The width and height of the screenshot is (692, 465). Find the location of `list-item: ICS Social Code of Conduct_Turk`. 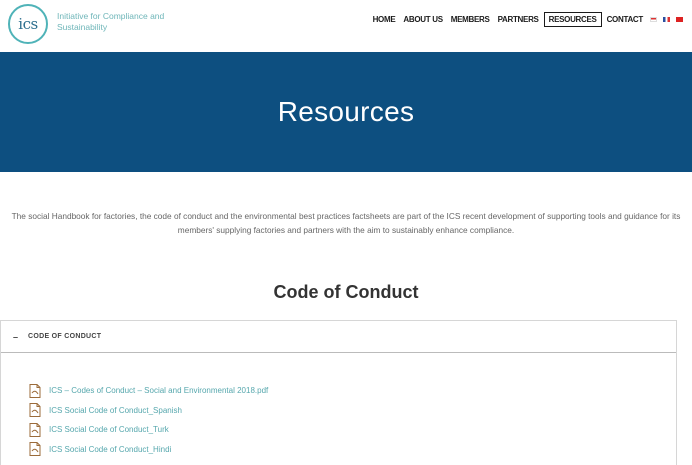

list-item: ICS Social Code of Conduct_Turk is located at coordinates (148, 430).